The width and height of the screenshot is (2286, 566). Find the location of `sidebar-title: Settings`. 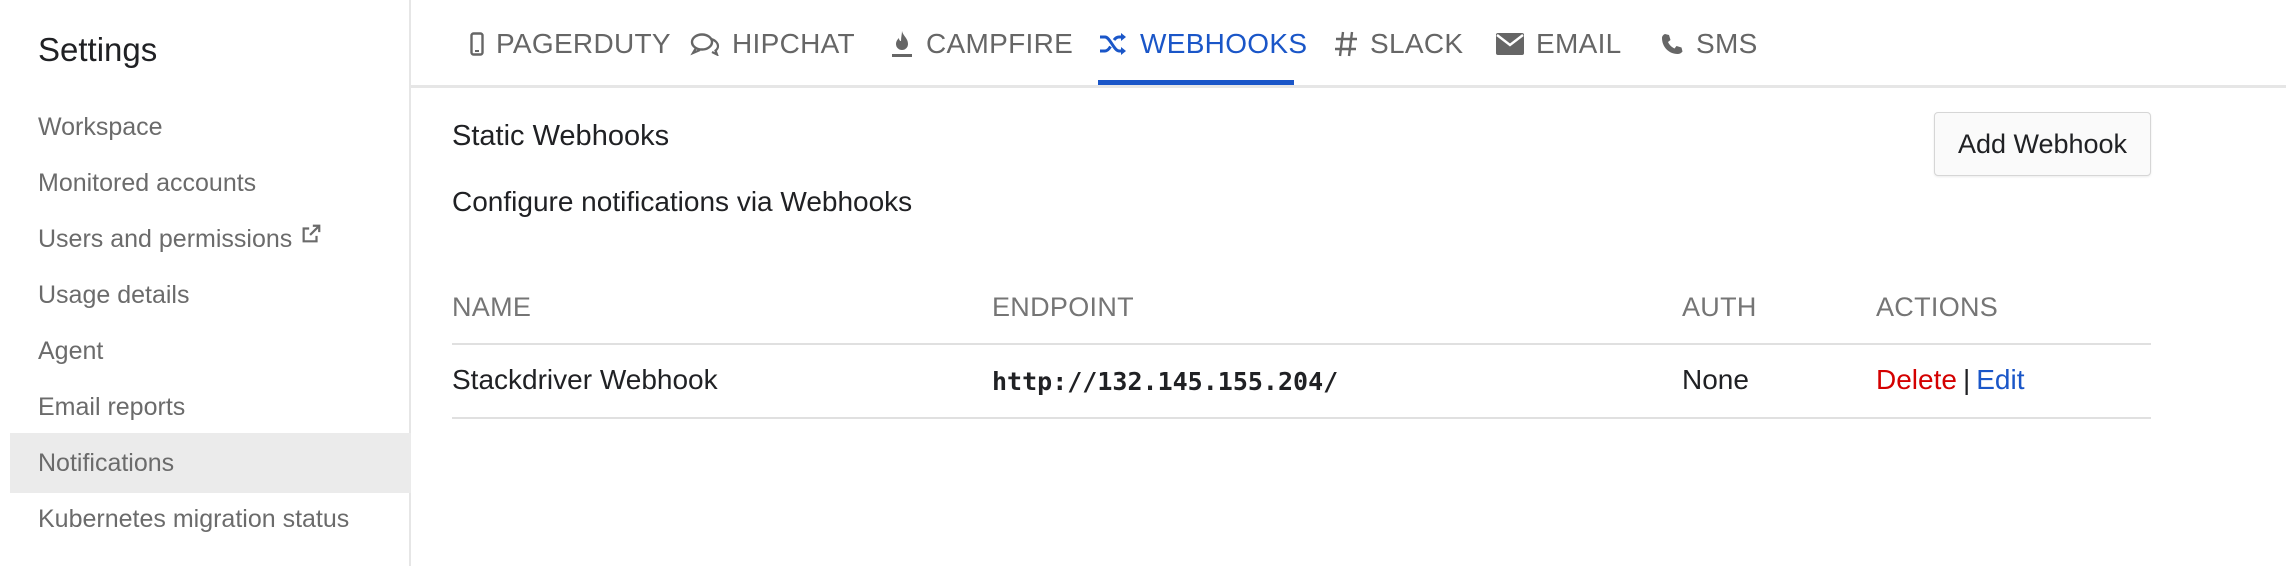

sidebar-title: Settings is located at coordinates (98, 49).